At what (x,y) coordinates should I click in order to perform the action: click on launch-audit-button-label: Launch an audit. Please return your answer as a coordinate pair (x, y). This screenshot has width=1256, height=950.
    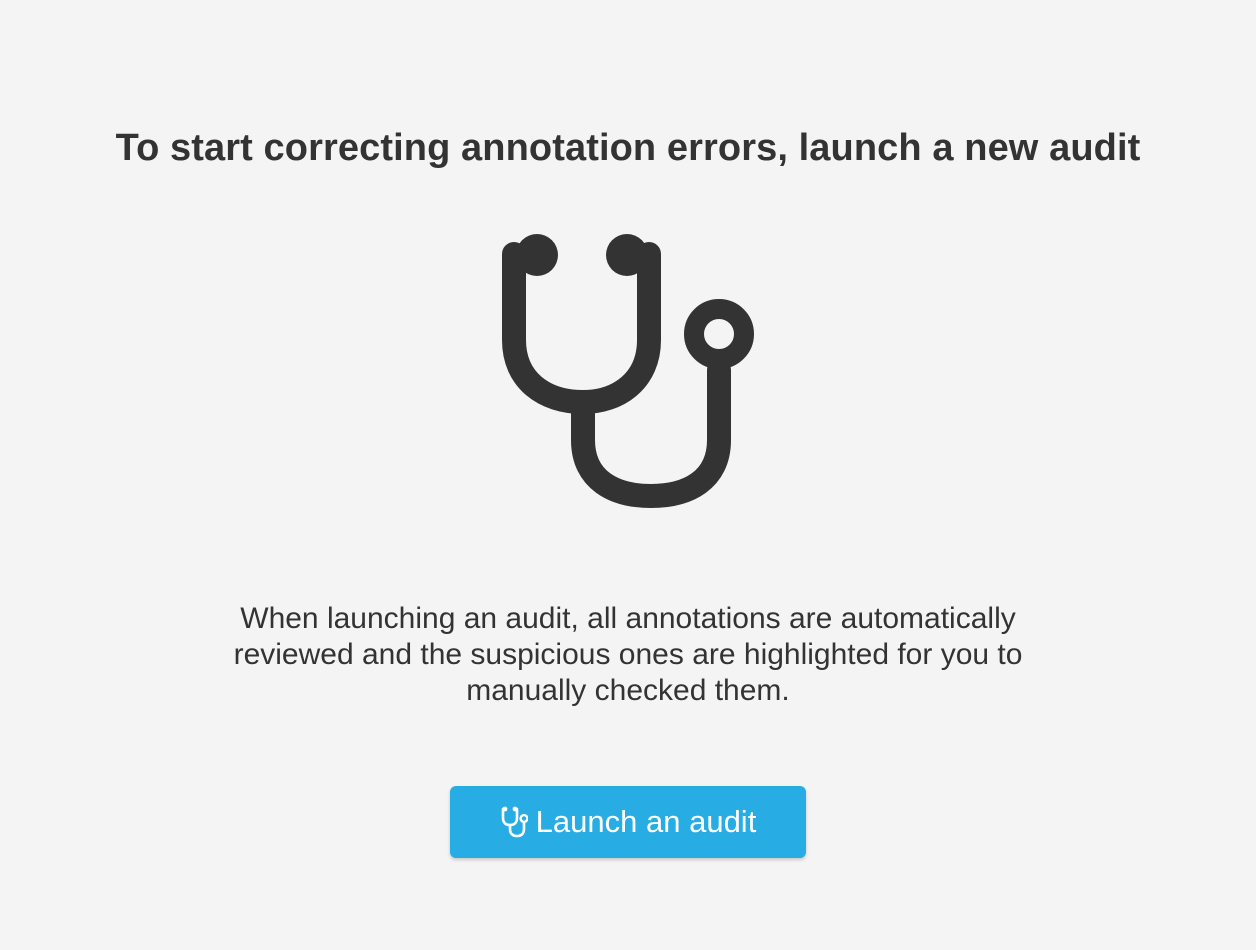
    Looking at the image, I should click on (646, 821).